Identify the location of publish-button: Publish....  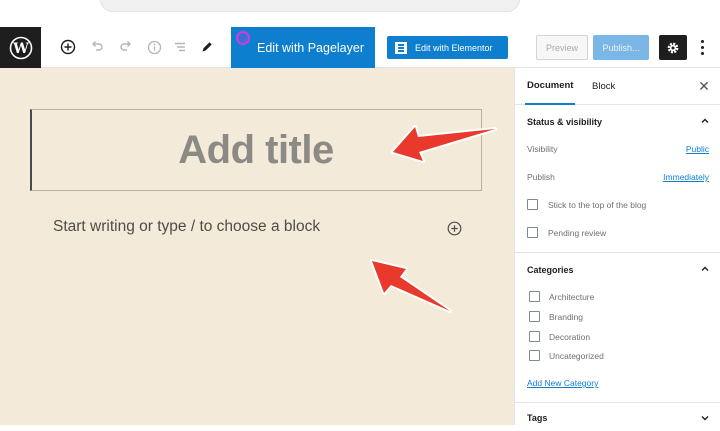
(621, 47).